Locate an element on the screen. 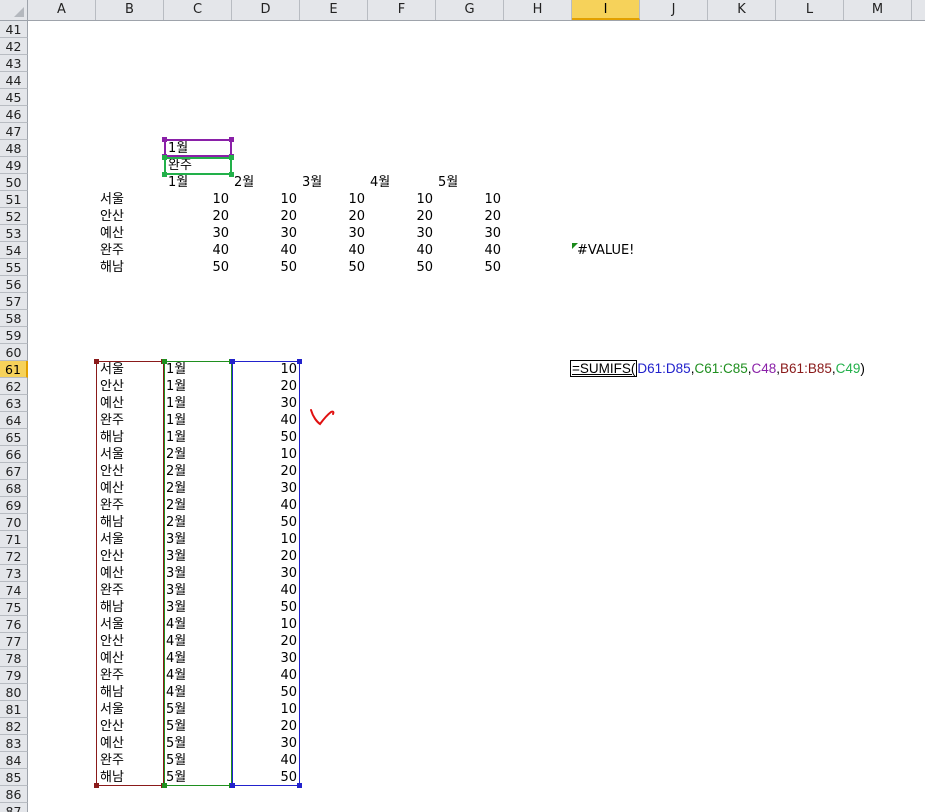  row-header-74: 74 is located at coordinates (14, 590).